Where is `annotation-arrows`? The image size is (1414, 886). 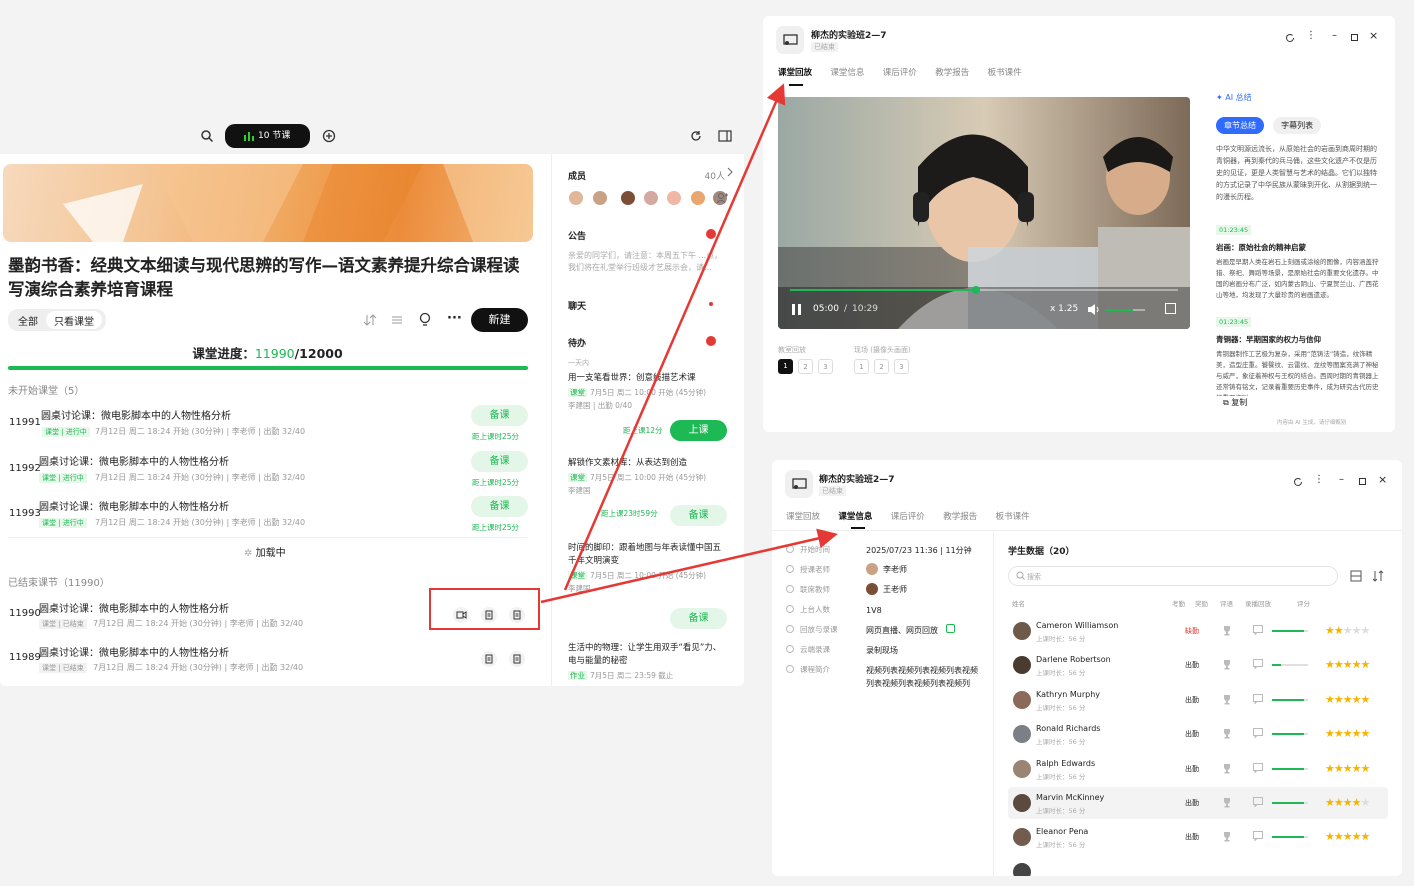
annotation-arrows is located at coordinates (689, 343).